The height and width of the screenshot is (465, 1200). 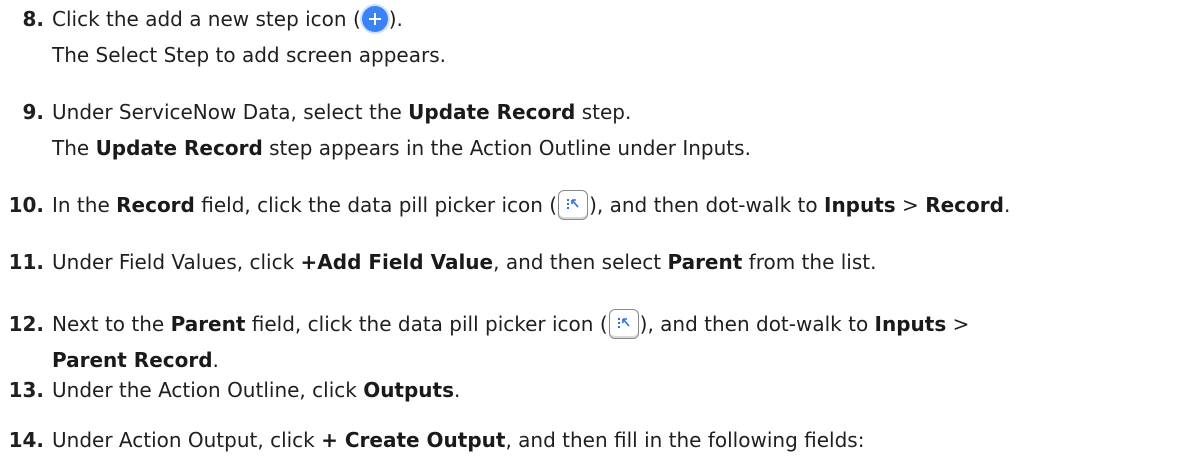 I want to click on add-step-icon, so click(x=374, y=19).